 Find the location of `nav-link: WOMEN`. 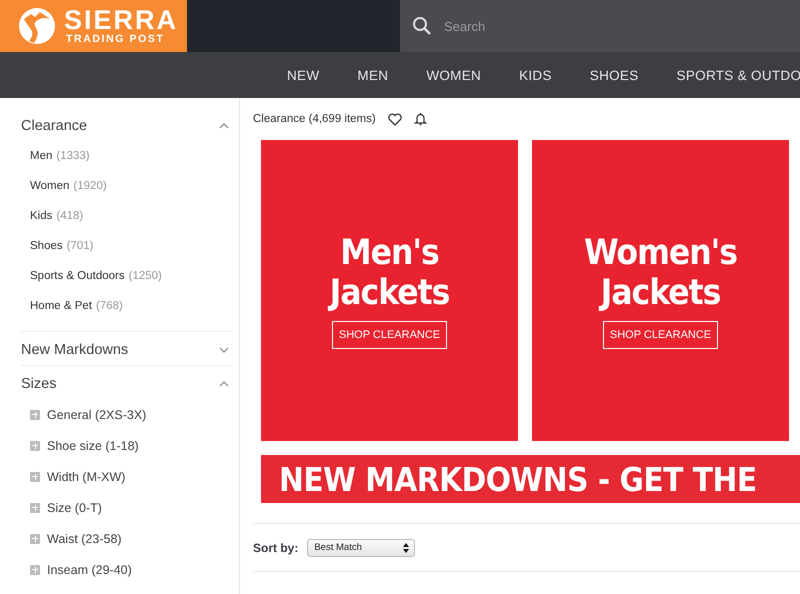

nav-link: WOMEN is located at coordinates (454, 75).